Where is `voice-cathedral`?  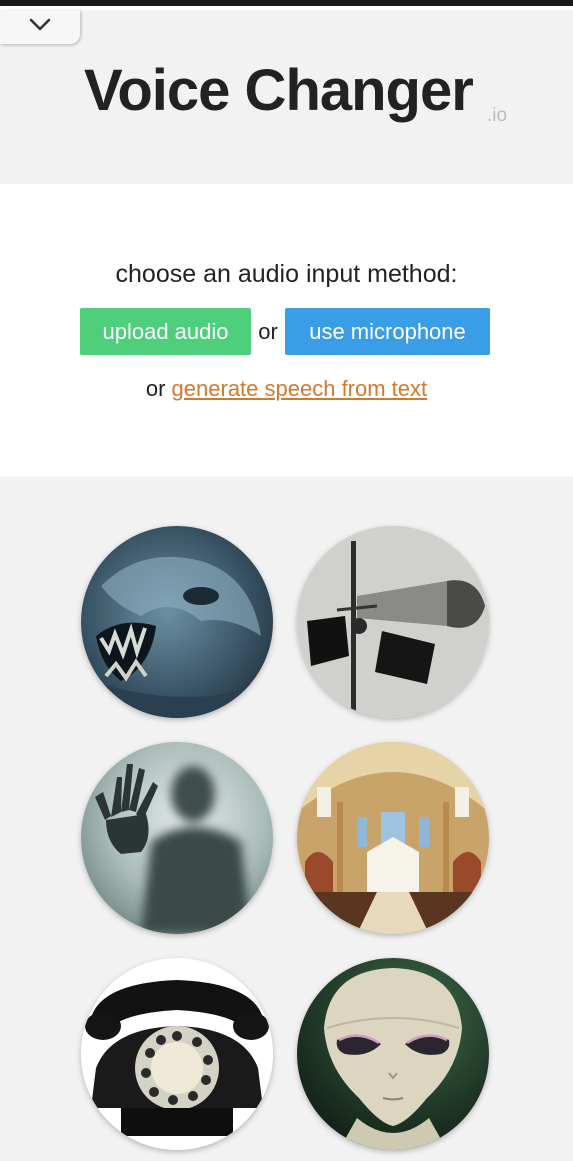
voice-cathedral is located at coordinates (393, 838).